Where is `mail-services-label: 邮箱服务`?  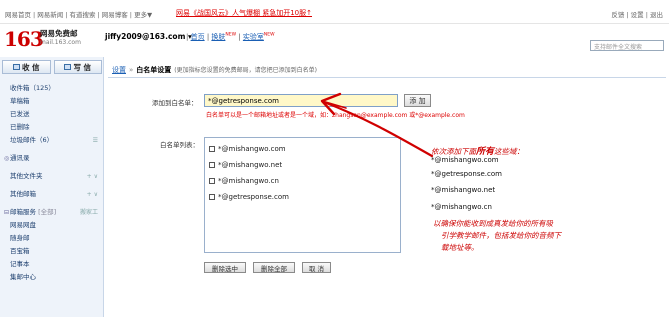 mail-services-label: 邮箱服务 is located at coordinates (23, 212).